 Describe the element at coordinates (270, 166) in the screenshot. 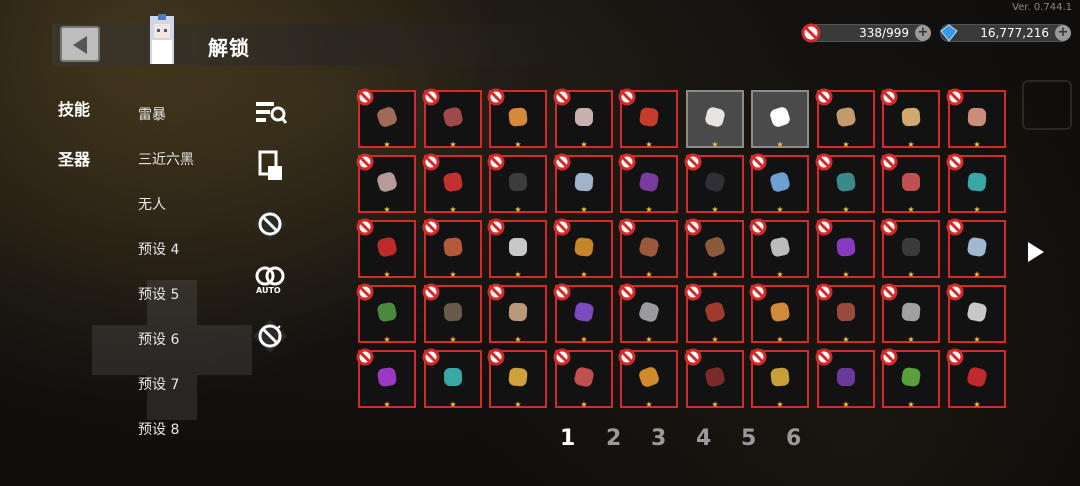

I see `scroll-hand-icon` at that location.